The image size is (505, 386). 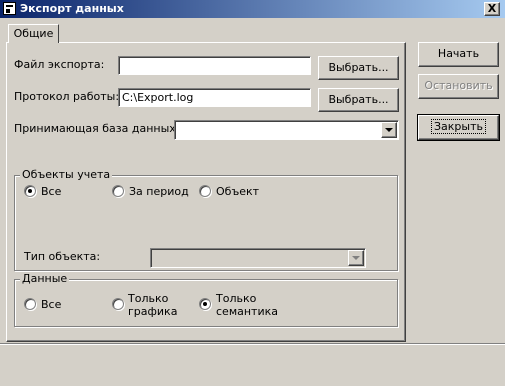 I want to click on radio-objects-period-label: За период, so click(x=159, y=191).